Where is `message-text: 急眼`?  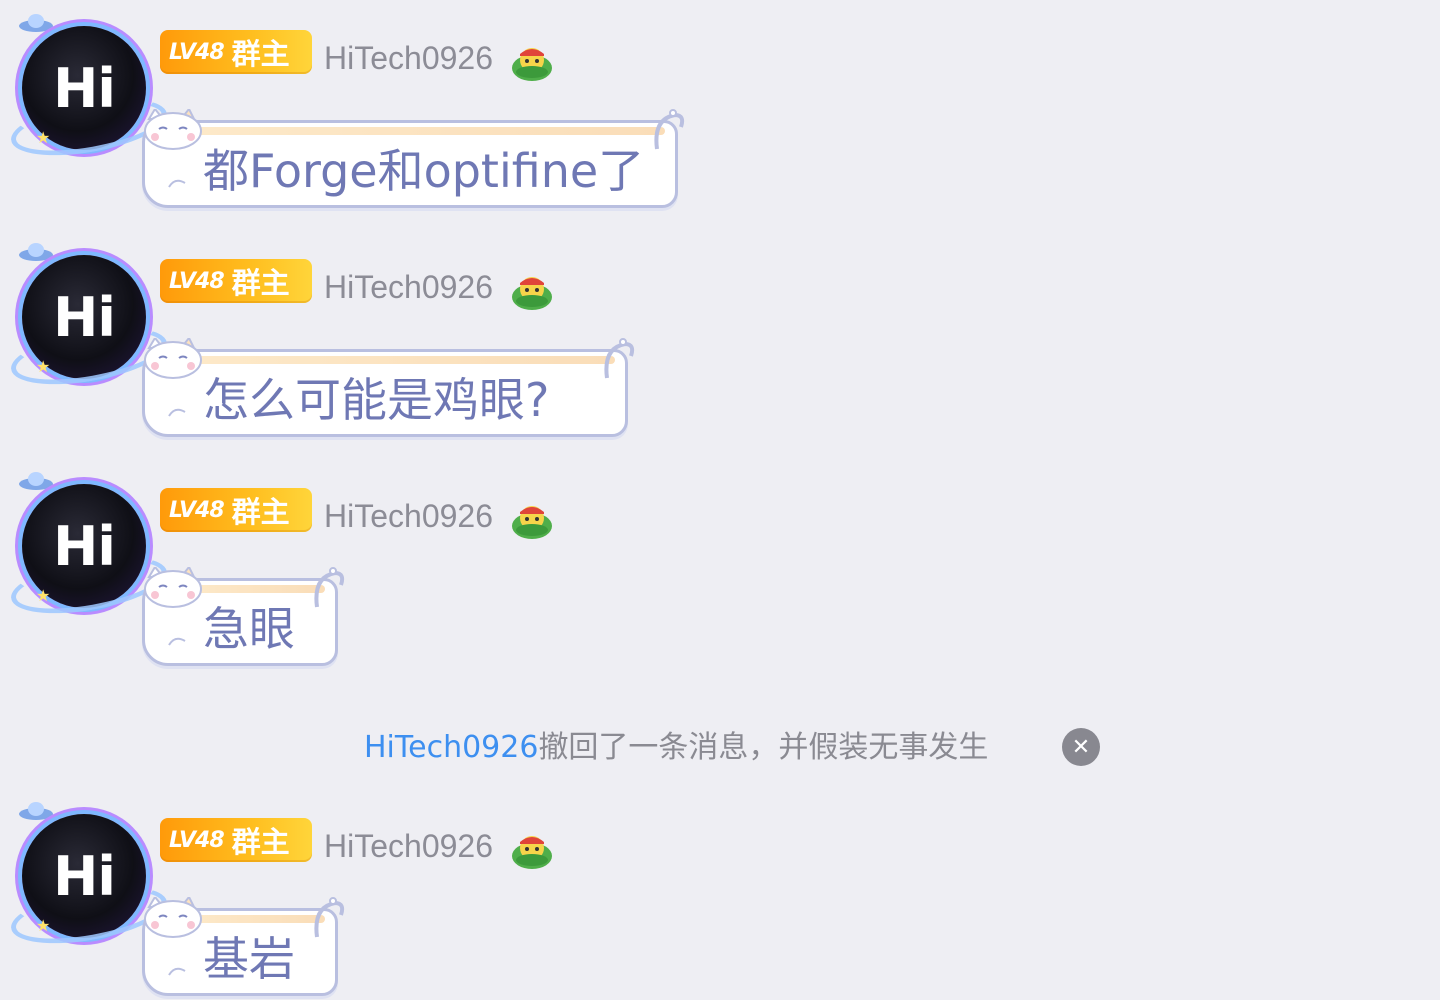 message-text: 急眼 is located at coordinates (249, 629).